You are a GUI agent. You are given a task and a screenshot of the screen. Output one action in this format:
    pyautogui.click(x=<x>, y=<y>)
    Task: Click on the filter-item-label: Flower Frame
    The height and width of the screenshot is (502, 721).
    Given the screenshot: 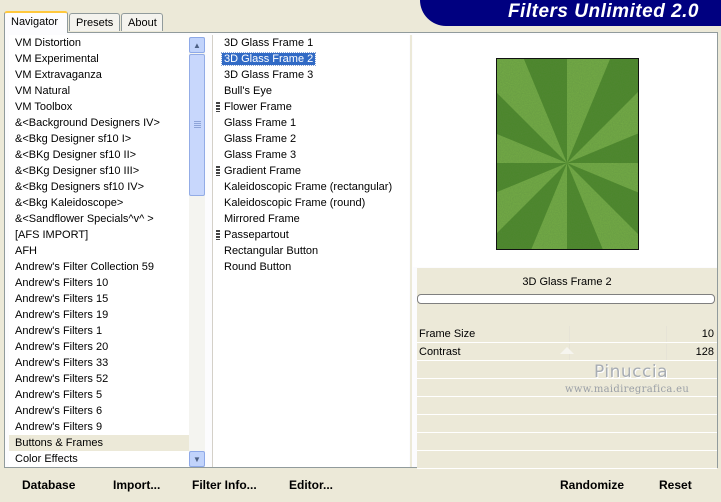 What is the action you would take?
    pyautogui.click(x=258, y=107)
    